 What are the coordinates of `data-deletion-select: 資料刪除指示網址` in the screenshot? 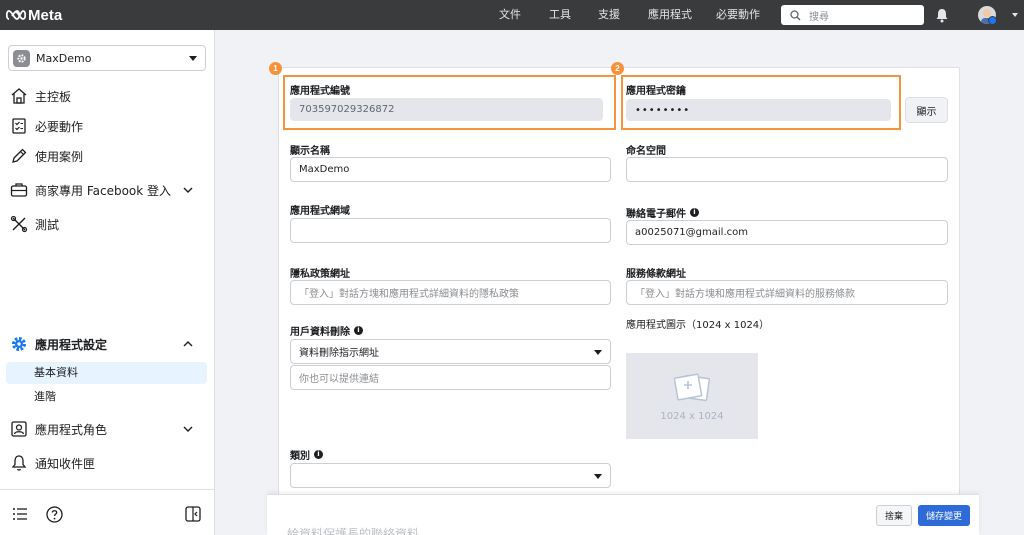 It's located at (450, 351).